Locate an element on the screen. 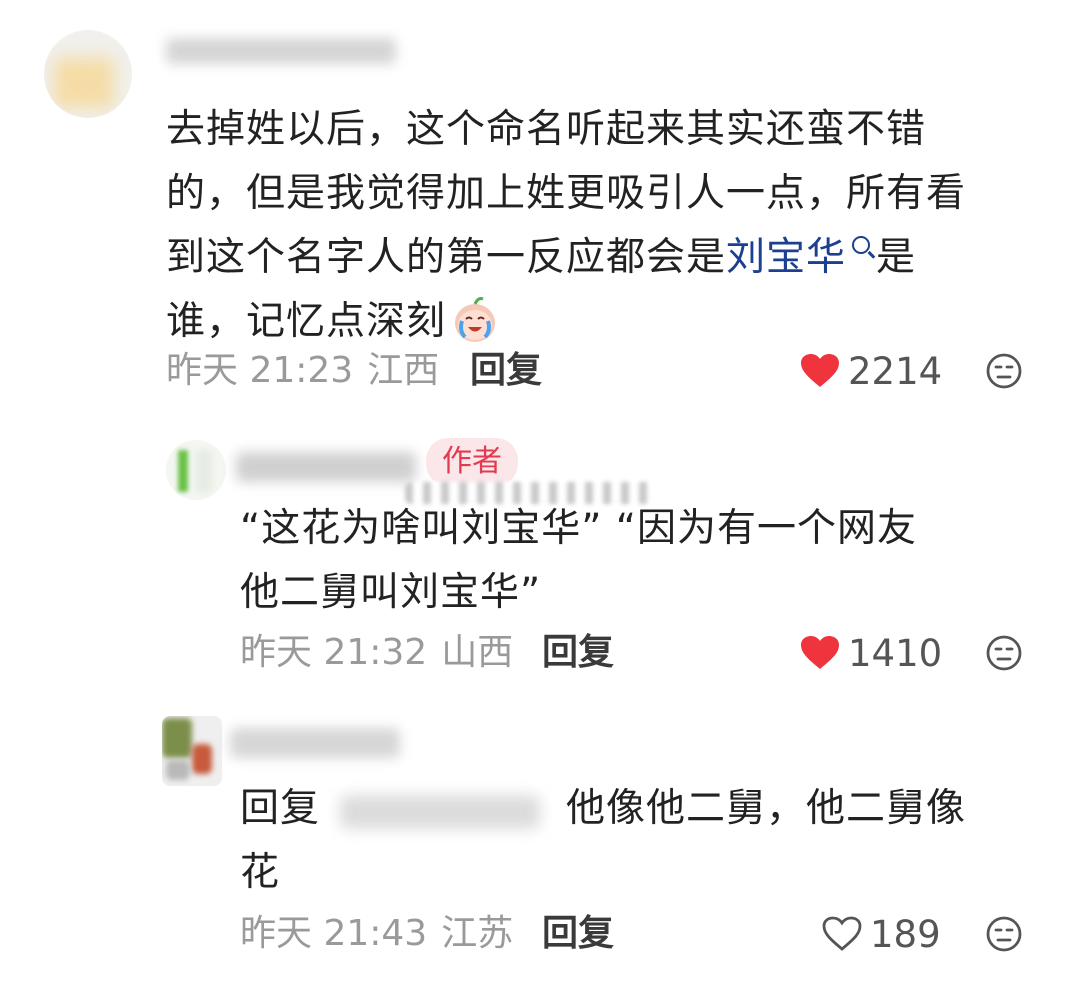  comment-line: 是 is located at coordinates (896, 257).